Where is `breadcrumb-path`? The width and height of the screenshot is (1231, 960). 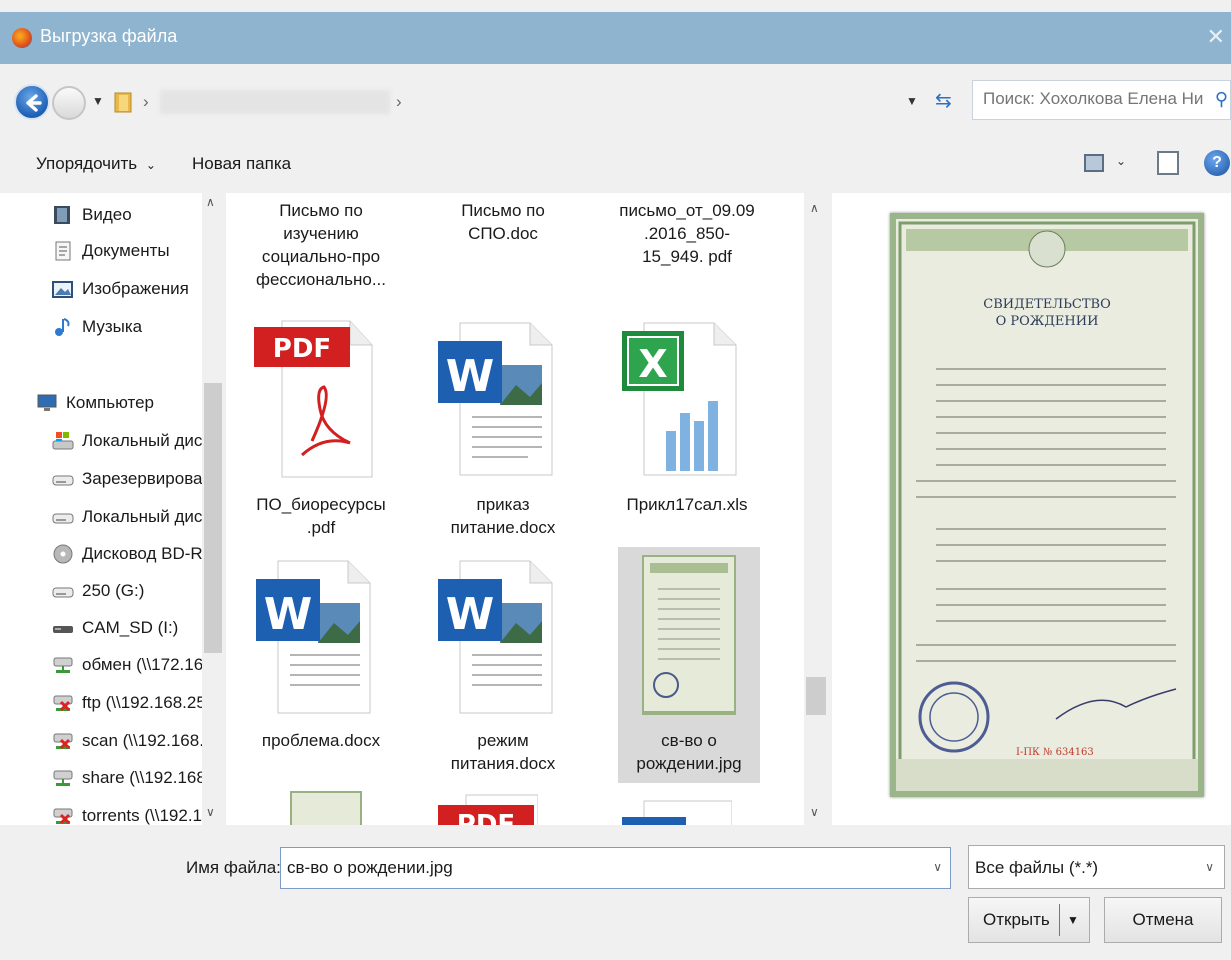 breadcrumb-path is located at coordinates (275, 102).